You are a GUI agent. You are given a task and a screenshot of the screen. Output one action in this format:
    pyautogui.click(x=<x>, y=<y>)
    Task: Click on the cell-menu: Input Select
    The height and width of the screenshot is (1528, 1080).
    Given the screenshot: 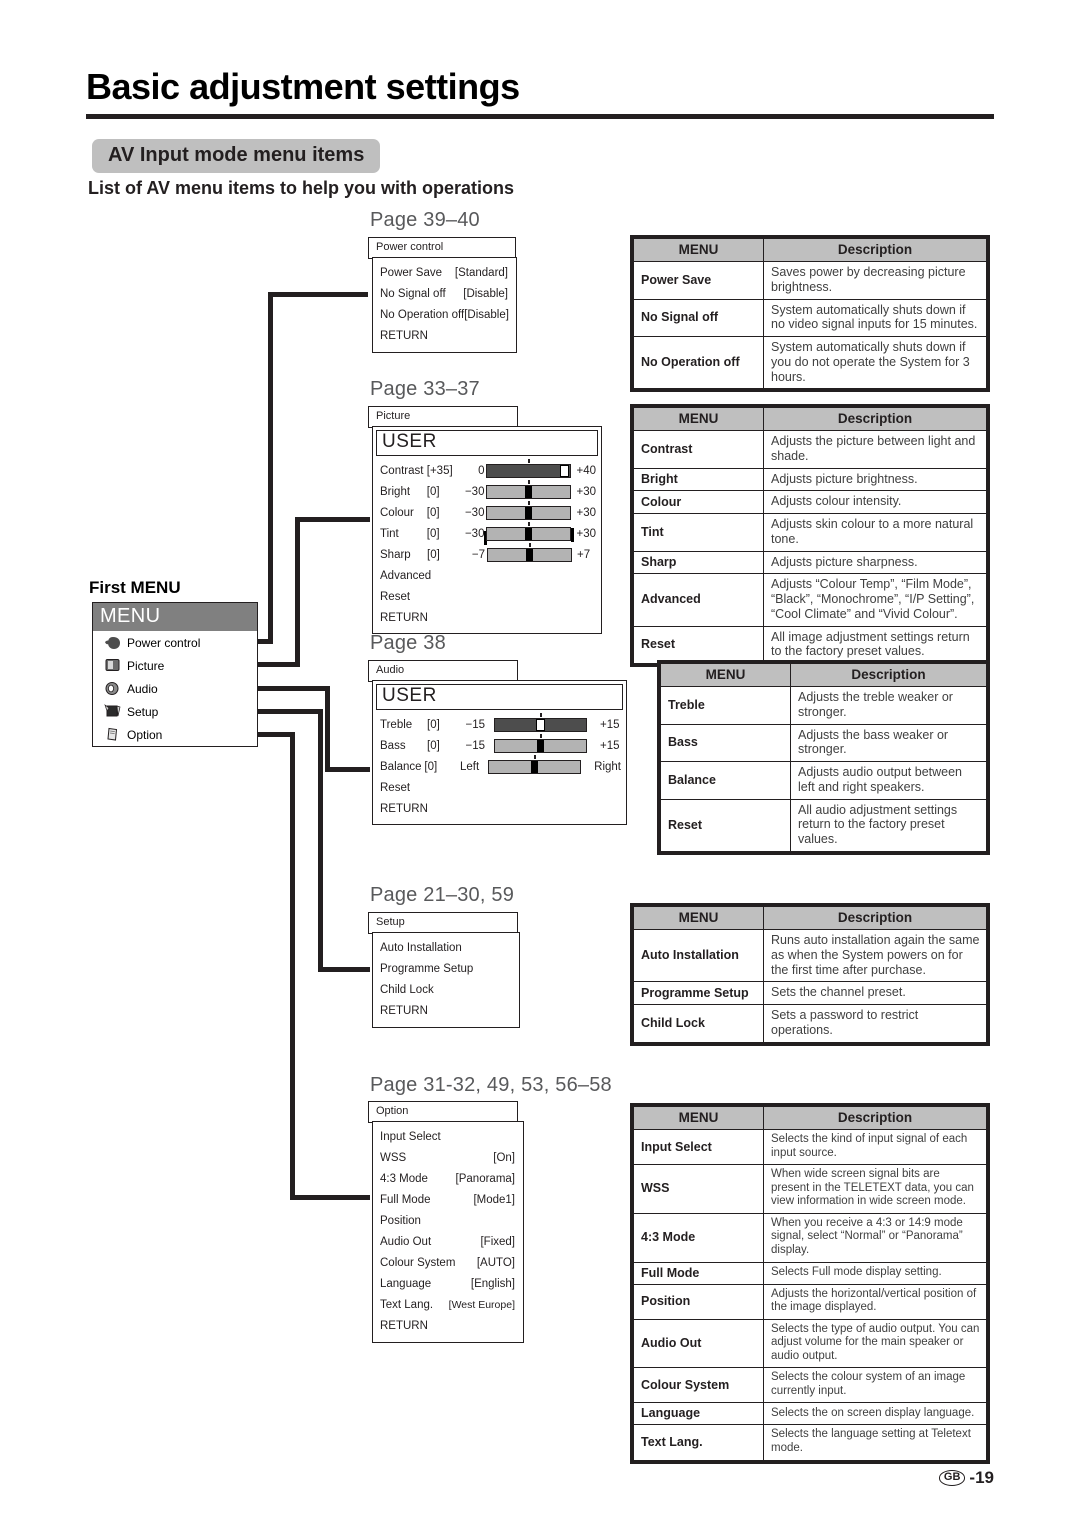 What is the action you would take?
    pyautogui.click(x=698, y=1147)
    